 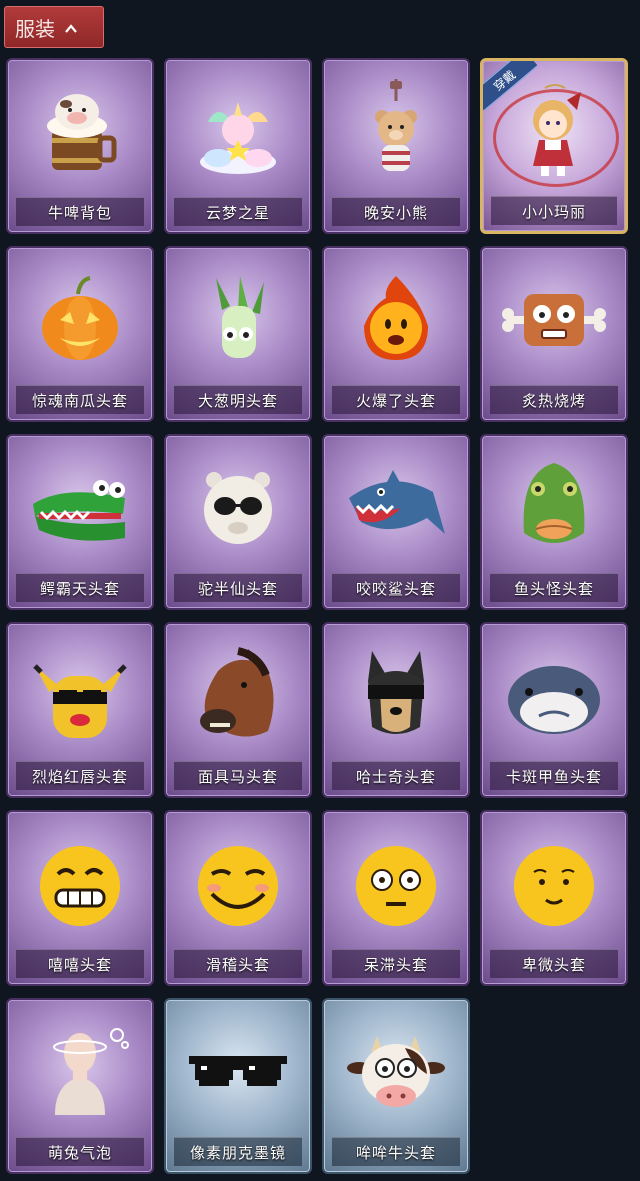 What do you see at coordinates (80, 696) in the screenshot?
I see `pikachu-sunglasses-icon` at bounding box center [80, 696].